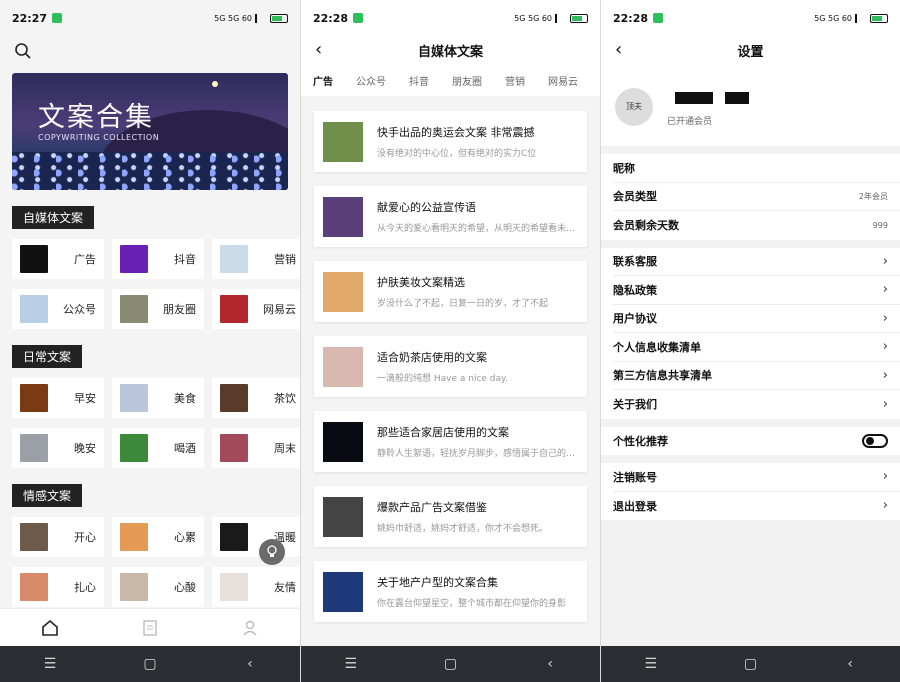 The height and width of the screenshot is (682, 900). What do you see at coordinates (57, 18) in the screenshot?
I see `app-notification-icon` at bounding box center [57, 18].